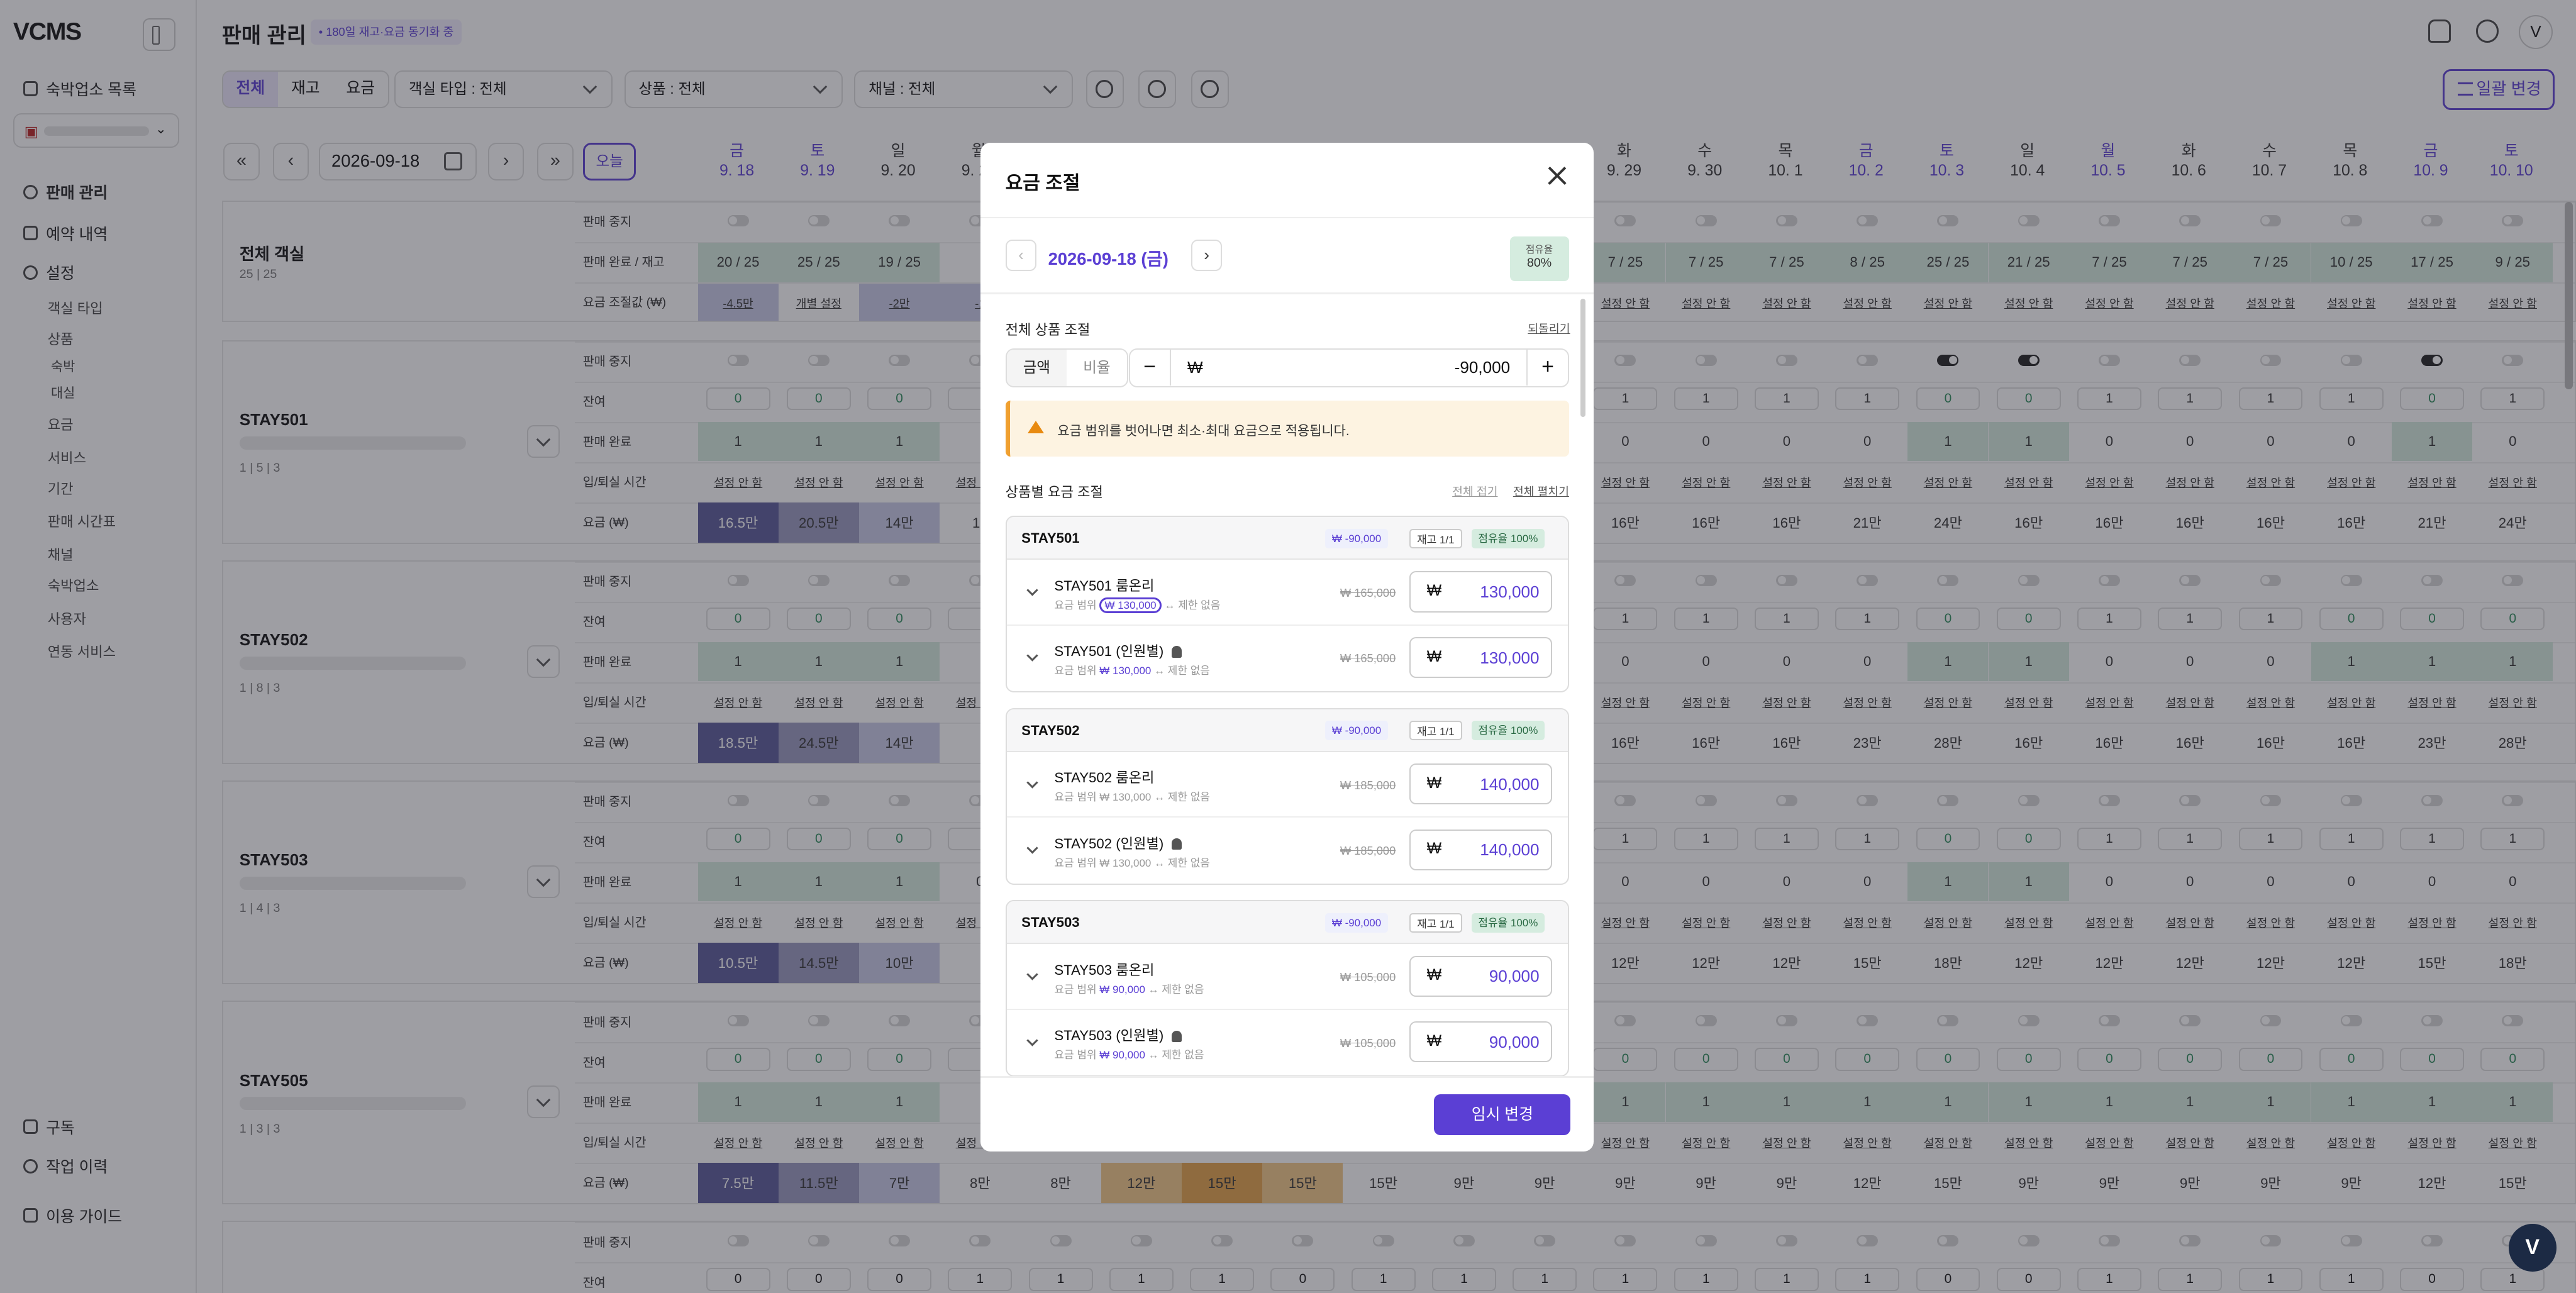  I want to click on product-group-header: STAY502 ₩ -90,000 재고 1/1 점유율 100%, so click(1287, 730).